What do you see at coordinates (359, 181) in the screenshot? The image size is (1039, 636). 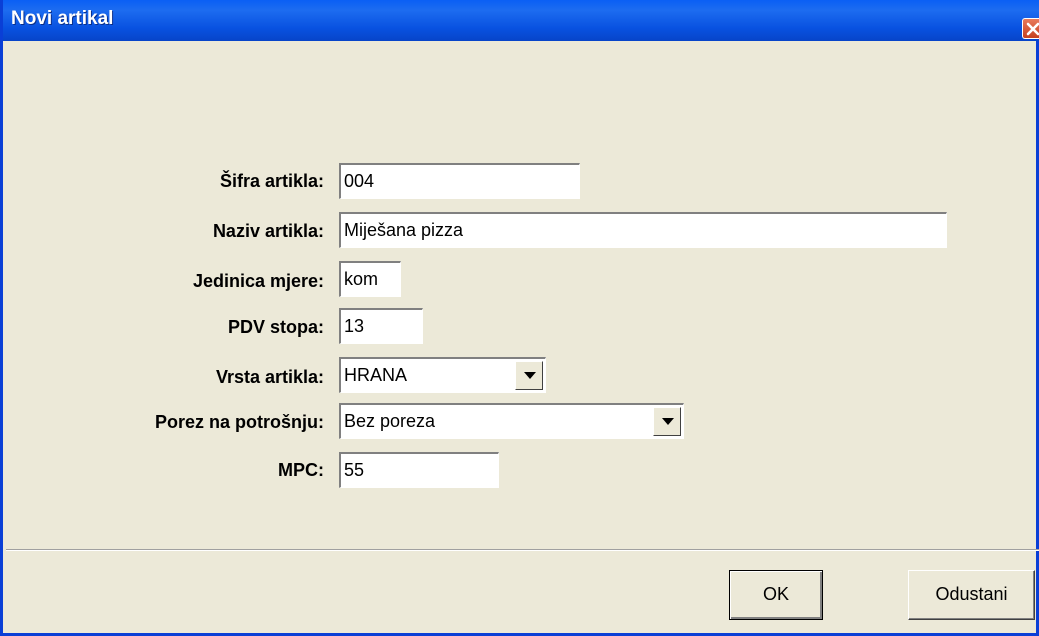 I see `sifra-value: 004` at bounding box center [359, 181].